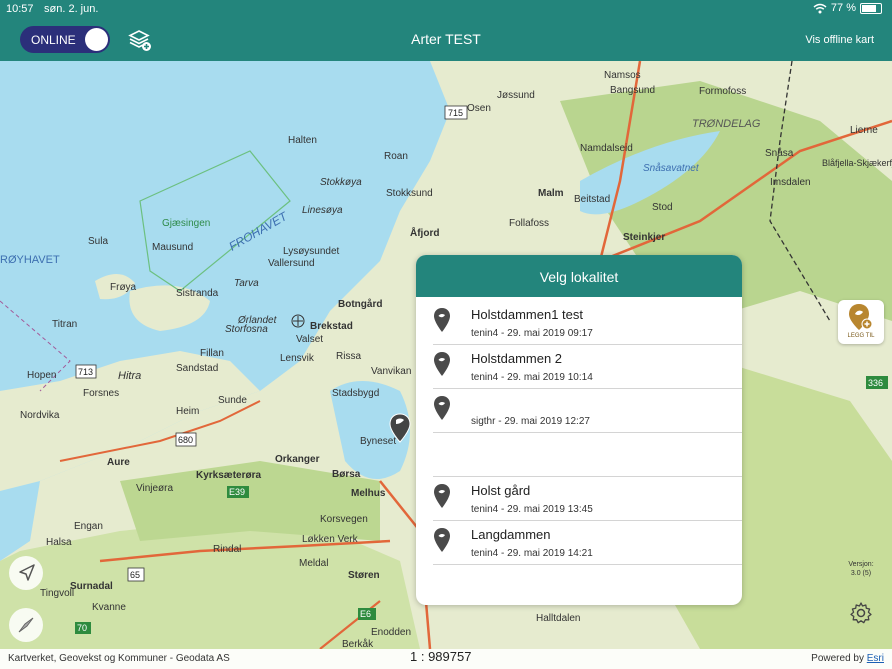  I want to click on status-date: søn. 2. jun., so click(71, 9).